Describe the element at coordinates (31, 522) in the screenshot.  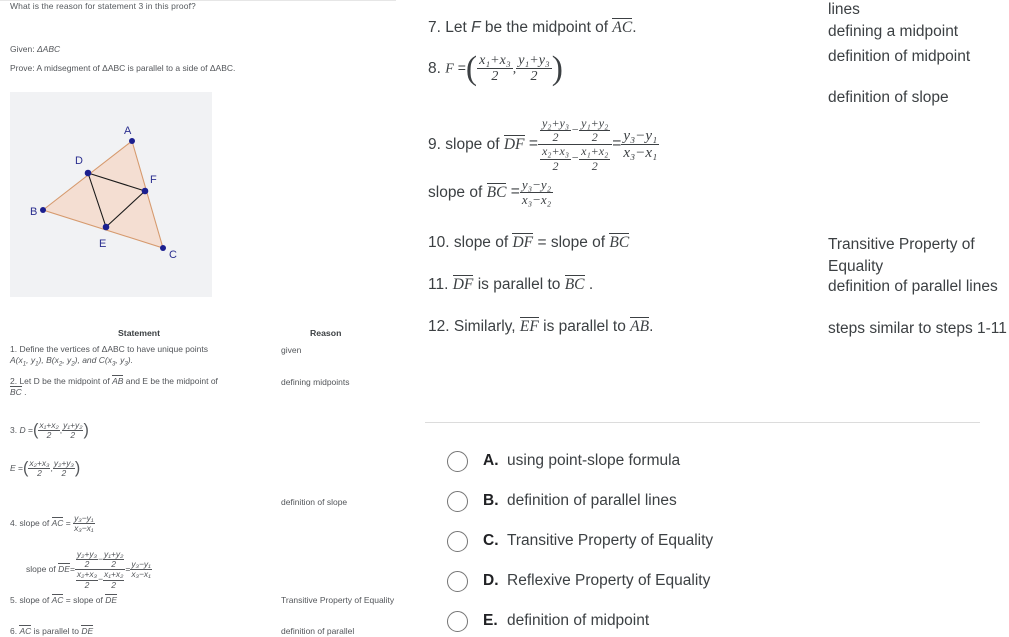
I see `statement-4-text-a: 4. slope of` at that location.